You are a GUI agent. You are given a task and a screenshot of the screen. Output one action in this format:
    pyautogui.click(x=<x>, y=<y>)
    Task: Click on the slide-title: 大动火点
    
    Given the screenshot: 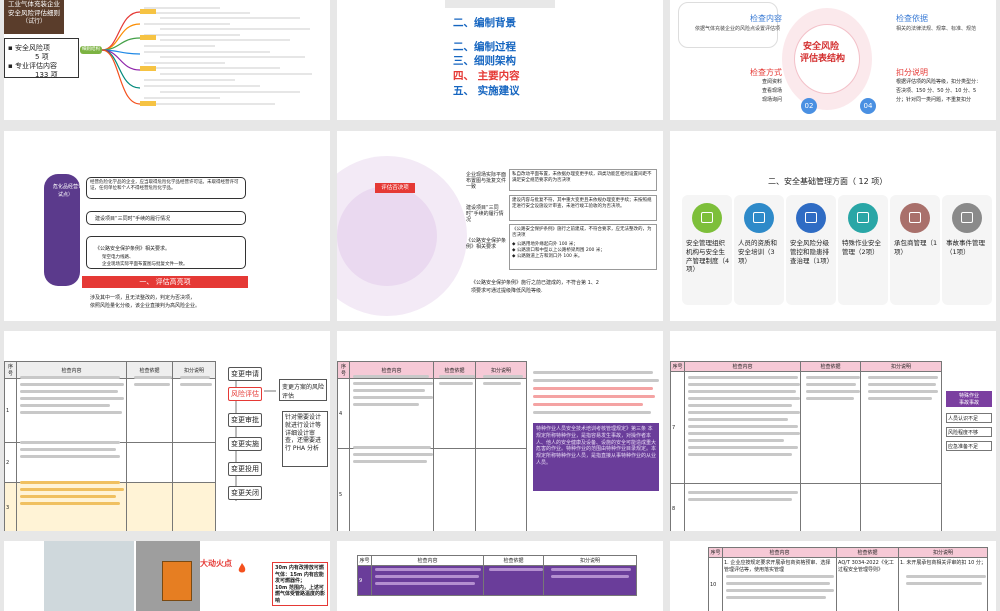 What is the action you would take?
    pyautogui.click(x=216, y=563)
    